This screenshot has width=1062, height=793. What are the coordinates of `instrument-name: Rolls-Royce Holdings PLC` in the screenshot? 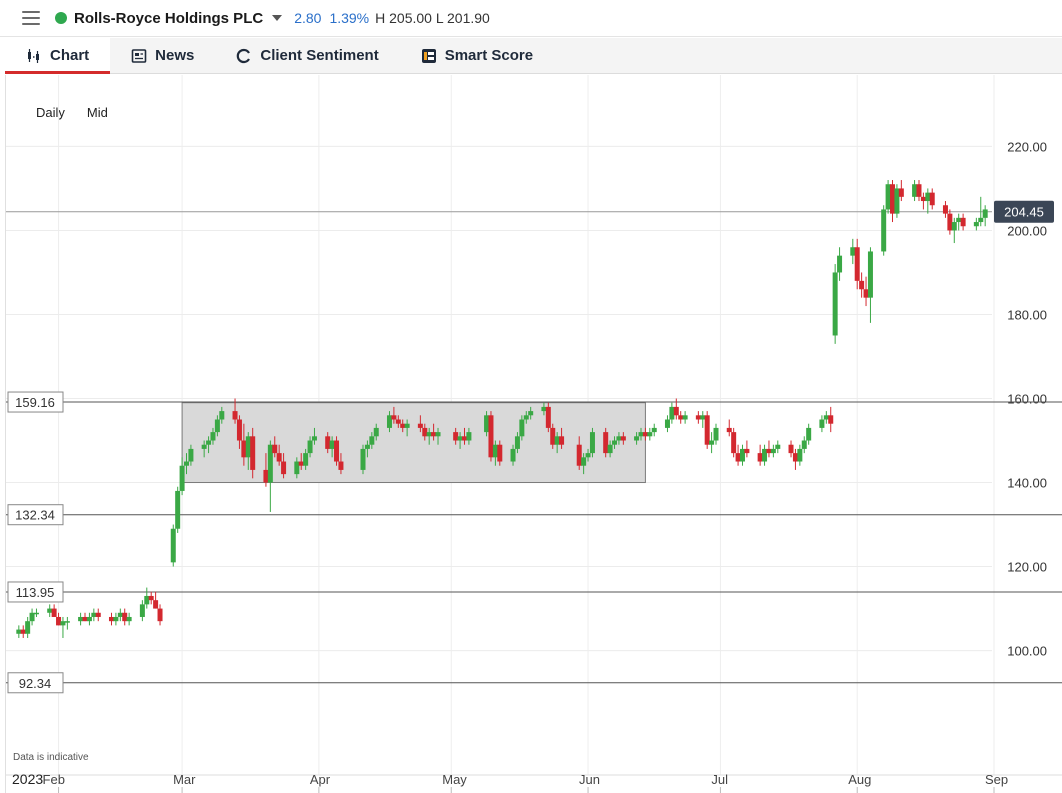 It's located at (168, 18).